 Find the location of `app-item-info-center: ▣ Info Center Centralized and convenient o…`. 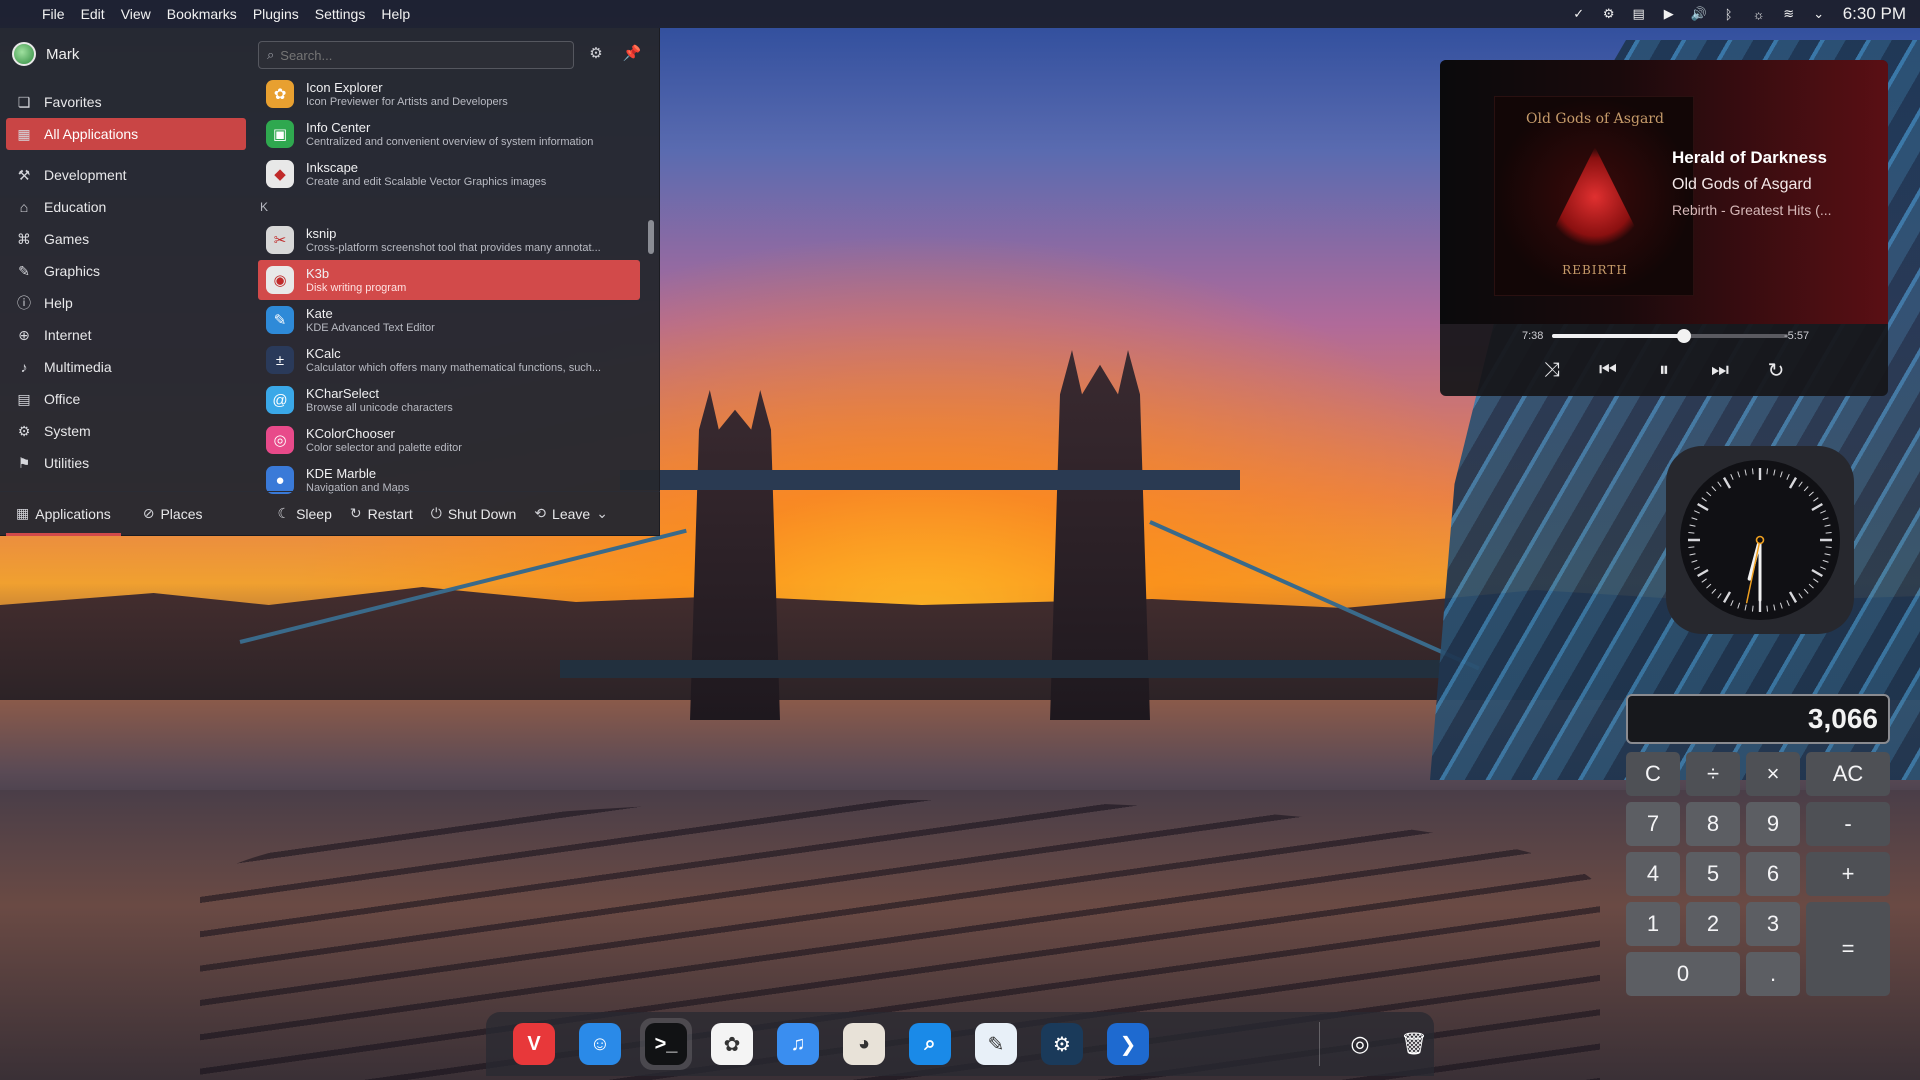

app-item-info-center: ▣ Info Center Centralized and convenient o… is located at coordinates (449, 134).